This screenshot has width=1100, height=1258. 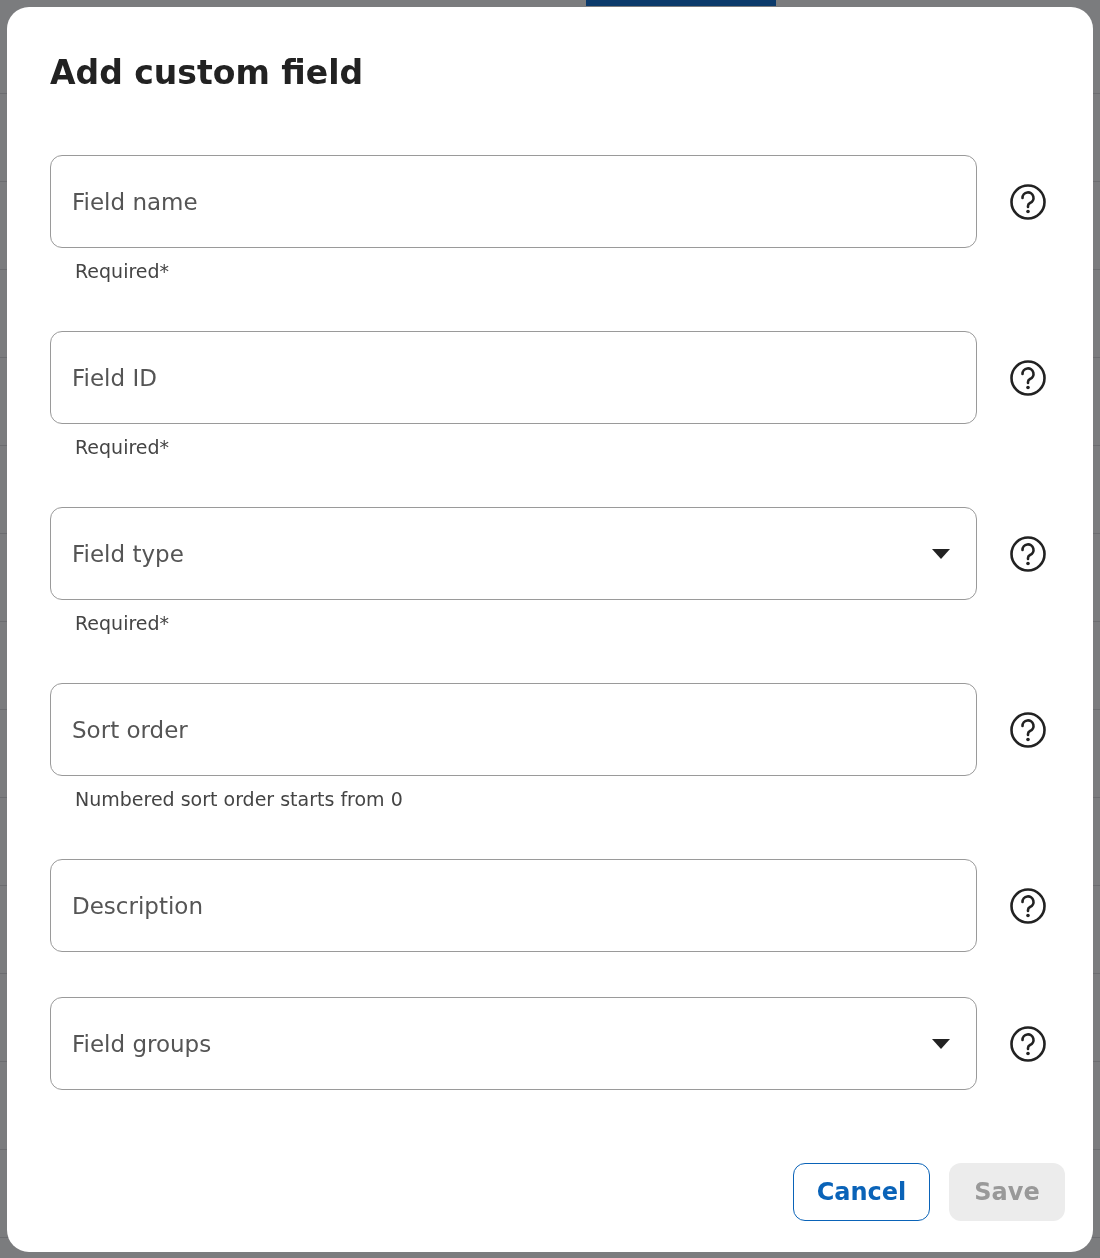 What do you see at coordinates (513, 1043) in the screenshot?
I see `select-field: Field groups` at bounding box center [513, 1043].